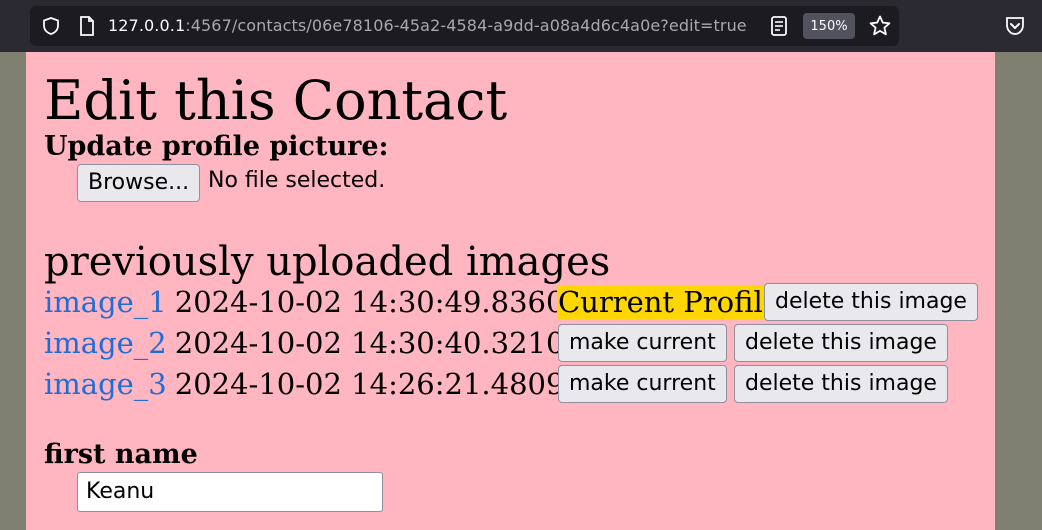  I want to click on profile-picture-label: Update profile picture:, so click(216, 146).